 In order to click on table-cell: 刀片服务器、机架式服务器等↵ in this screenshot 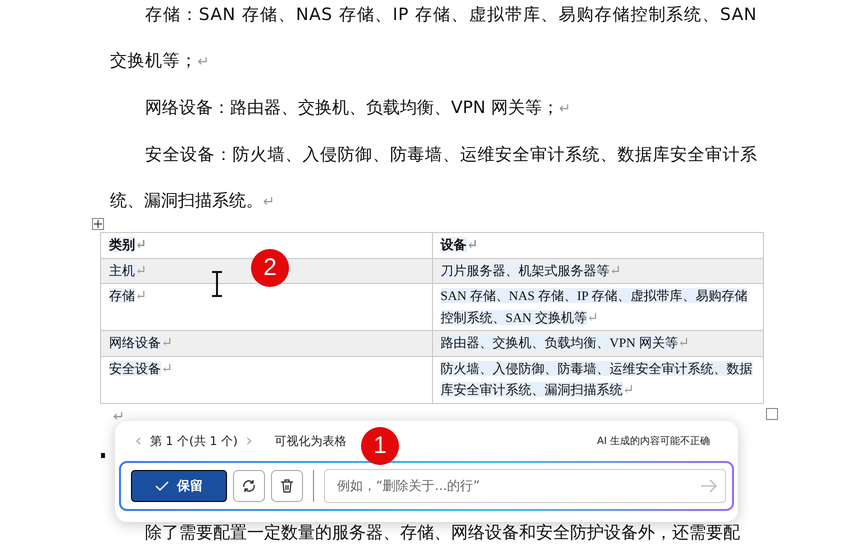, I will do `click(598, 271)`.